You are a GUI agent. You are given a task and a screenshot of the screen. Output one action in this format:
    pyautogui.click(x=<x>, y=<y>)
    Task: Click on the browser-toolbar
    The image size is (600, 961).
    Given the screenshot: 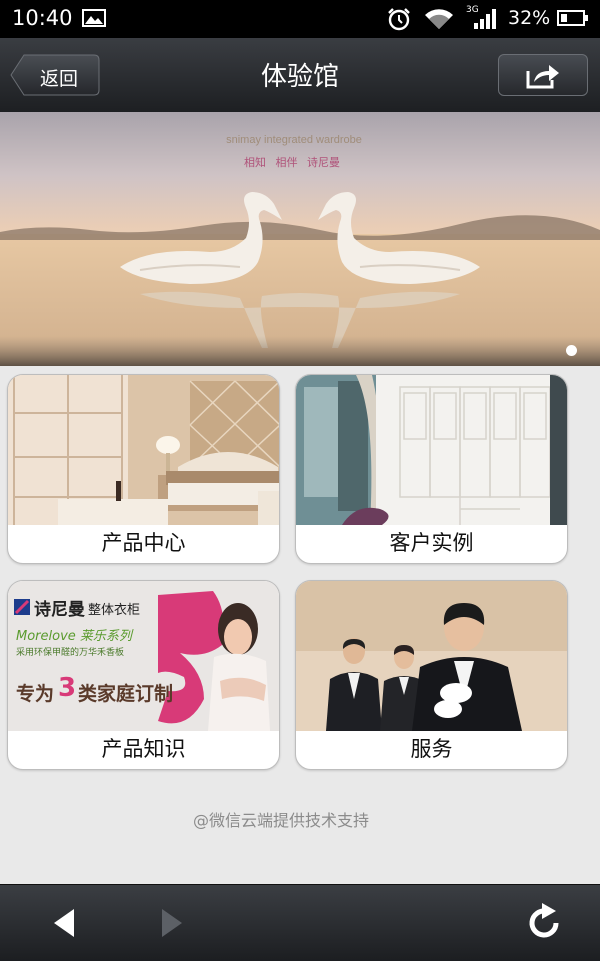 What is the action you would take?
    pyautogui.click(x=300, y=922)
    